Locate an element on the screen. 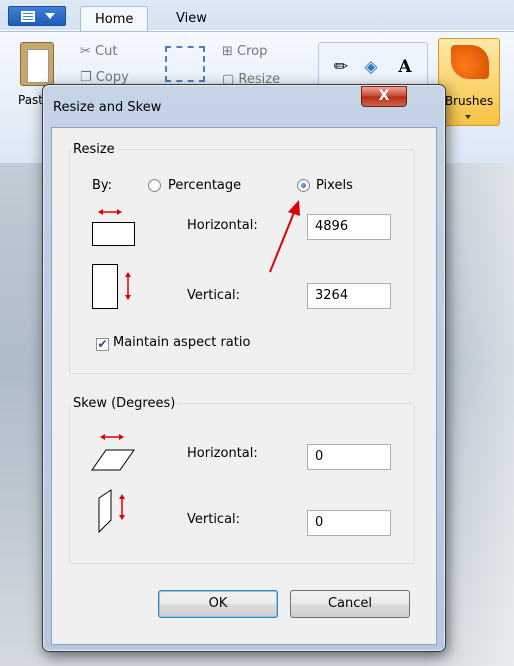 The width and height of the screenshot is (514, 666). fill-icon: ◈ is located at coordinates (371, 67).